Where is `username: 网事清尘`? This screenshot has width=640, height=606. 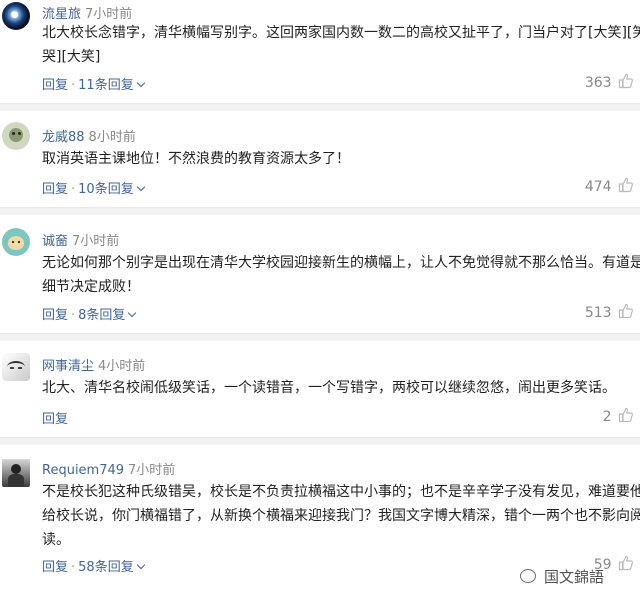 username: 网事清尘 is located at coordinates (68, 366).